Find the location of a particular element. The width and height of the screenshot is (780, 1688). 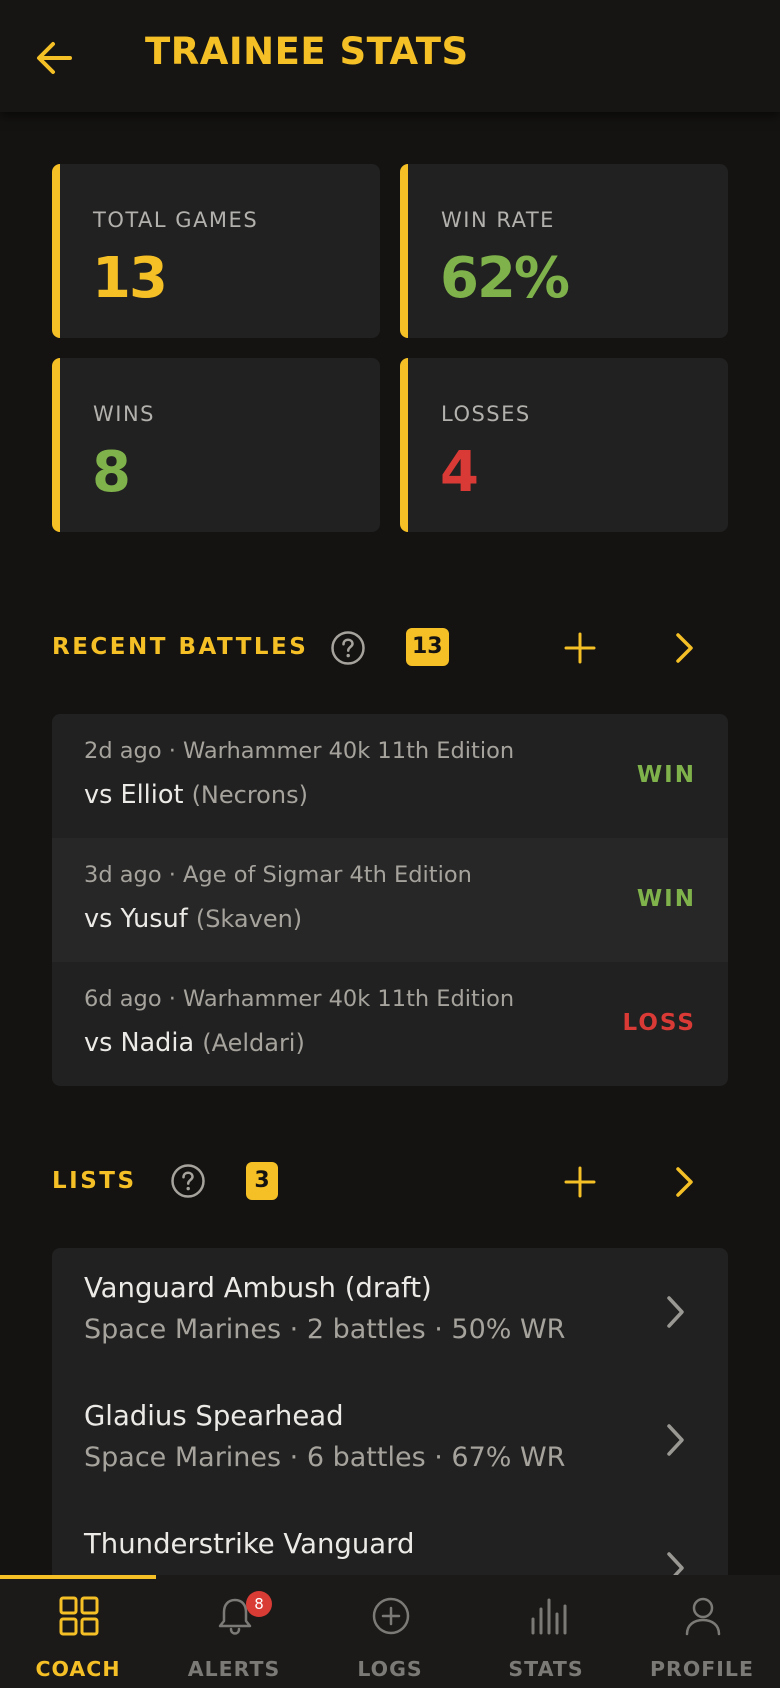

stat-card-win-rate: WIN RATE 62% is located at coordinates (564, 251).